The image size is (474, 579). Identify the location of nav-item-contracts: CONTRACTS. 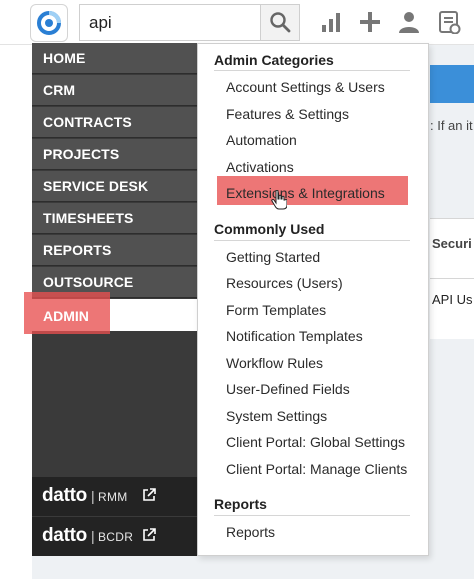
(114, 122).